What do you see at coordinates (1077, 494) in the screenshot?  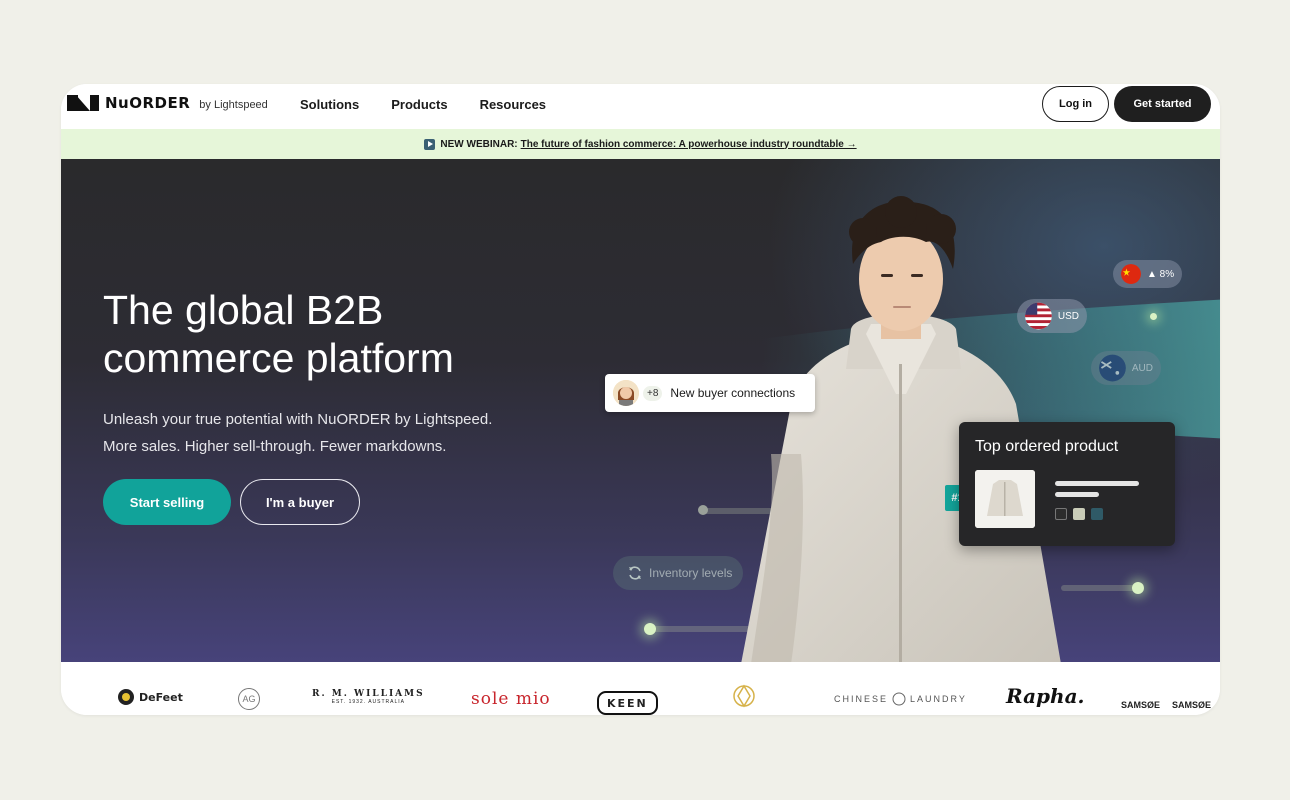 I see `product-price-placeholder` at bounding box center [1077, 494].